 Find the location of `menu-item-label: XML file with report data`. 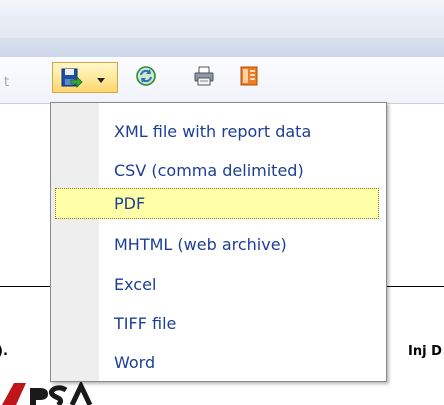

menu-item-label: XML file with report data is located at coordinates (213, 131).